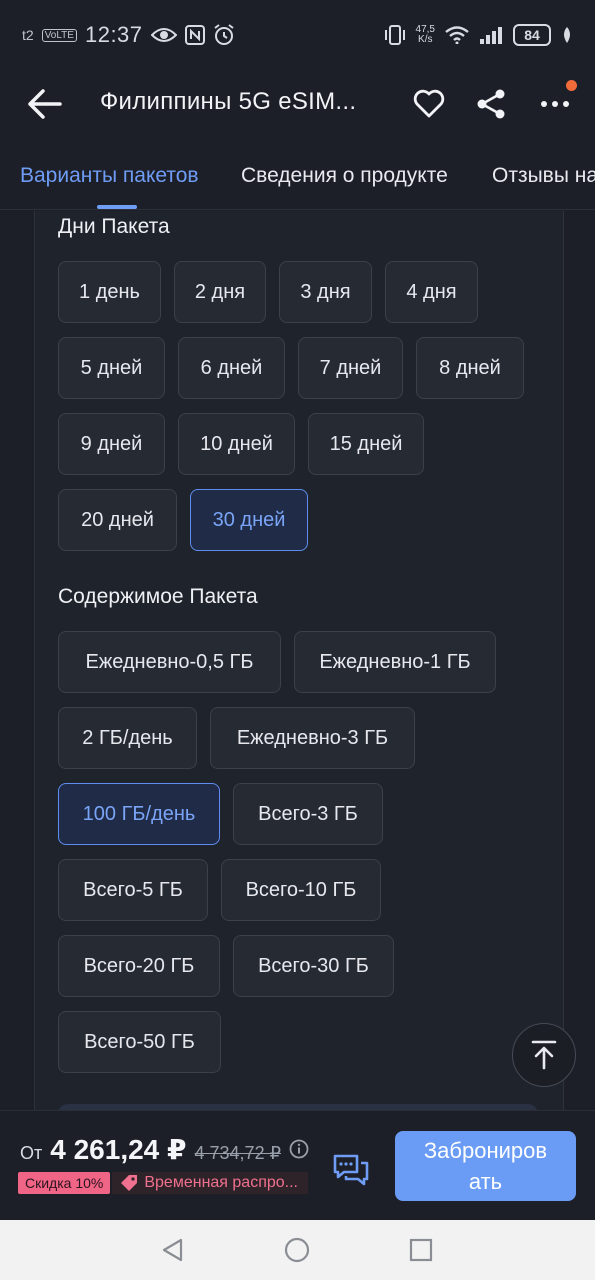  I want to click on book-button: Заброниров ать, so click(485, 1166).